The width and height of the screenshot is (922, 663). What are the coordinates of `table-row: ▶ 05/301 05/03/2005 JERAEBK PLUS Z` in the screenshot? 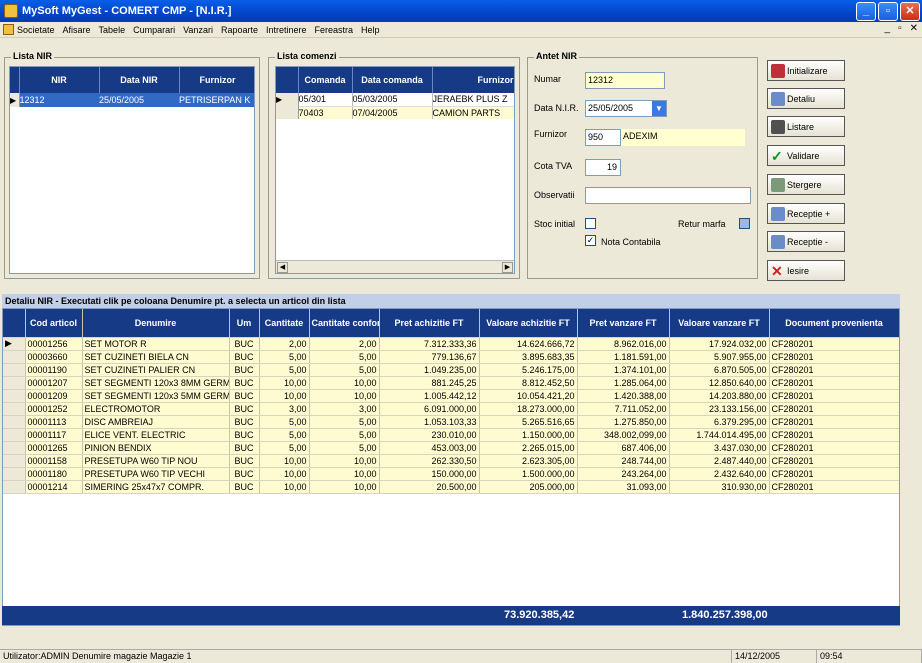 It's located at (395, 100).